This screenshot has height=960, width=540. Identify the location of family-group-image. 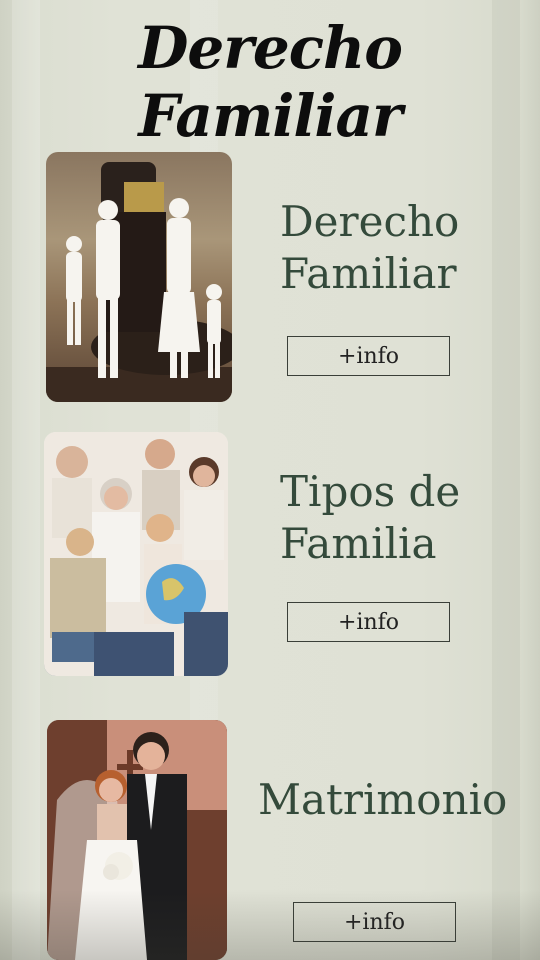
(136, 554).